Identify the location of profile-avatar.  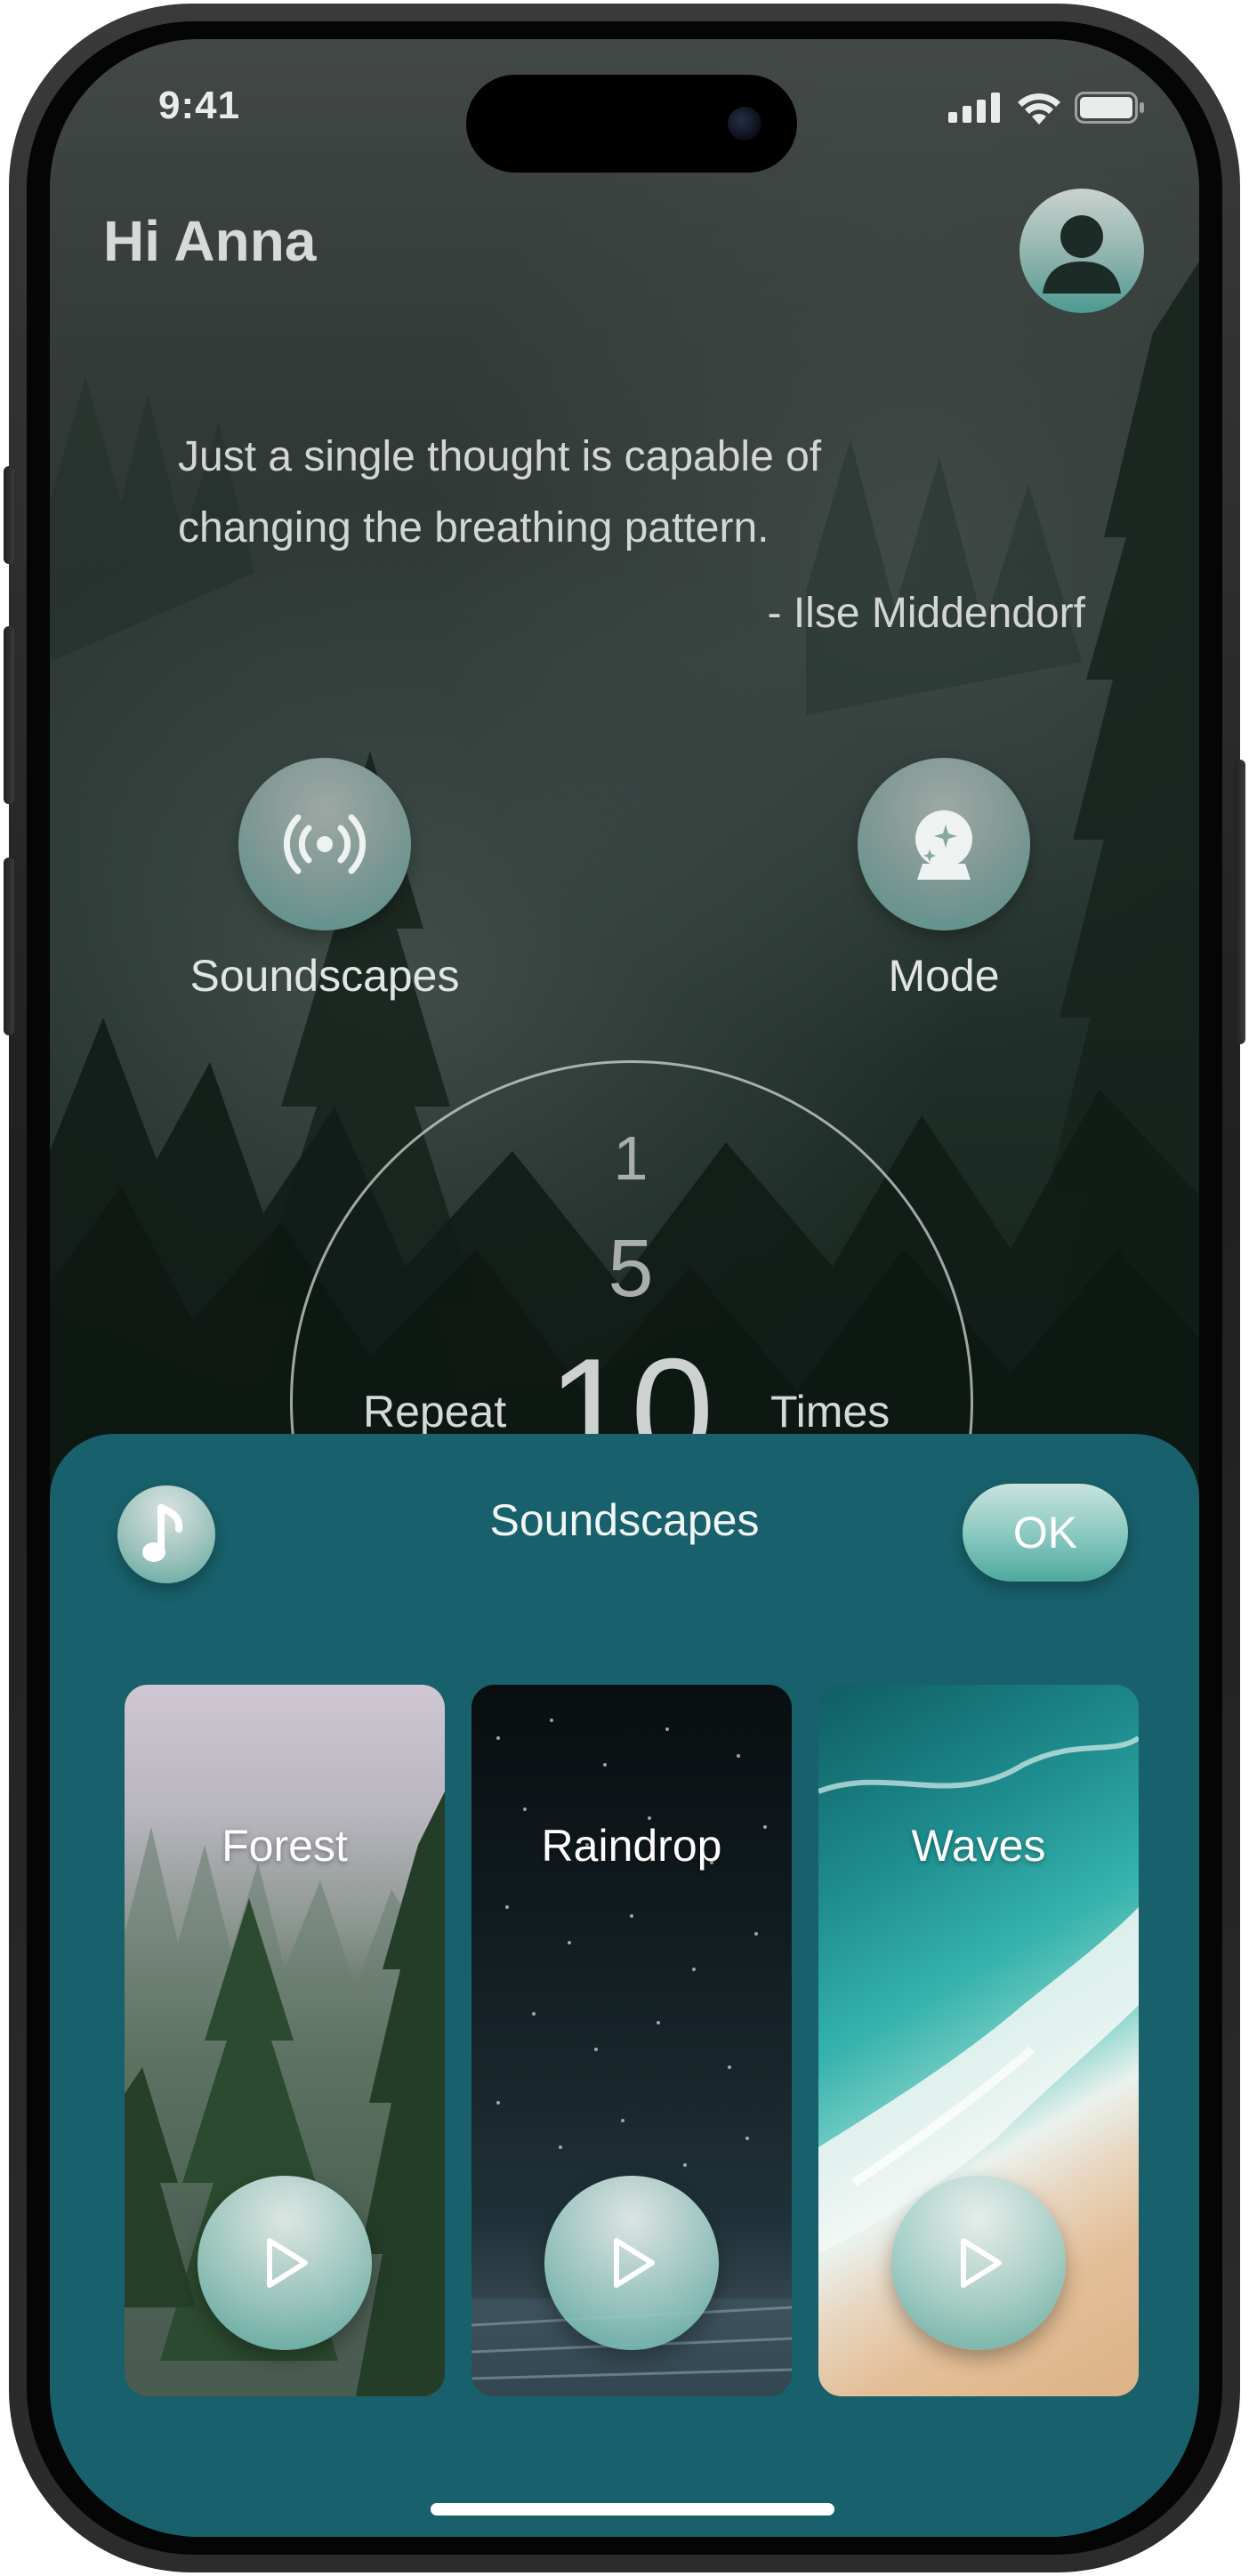
(1082, 251).